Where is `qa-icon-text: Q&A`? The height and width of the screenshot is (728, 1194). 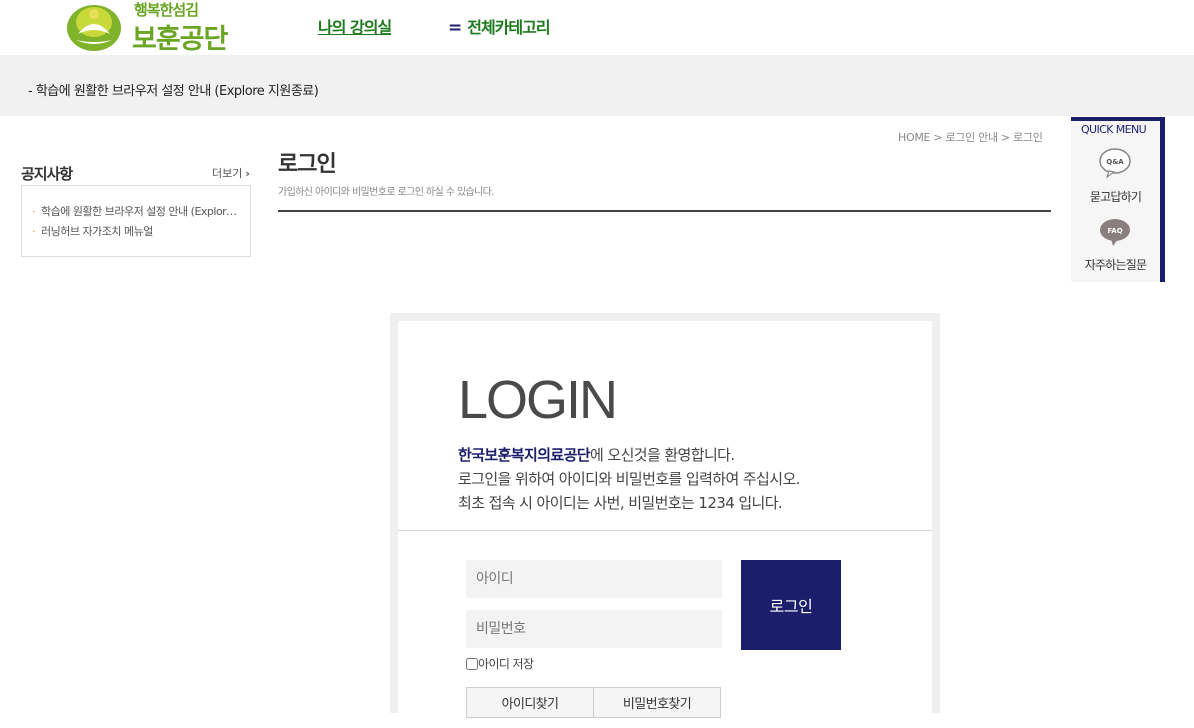 qa-icon-text: Q&A is located at coordinates (1115, 162).